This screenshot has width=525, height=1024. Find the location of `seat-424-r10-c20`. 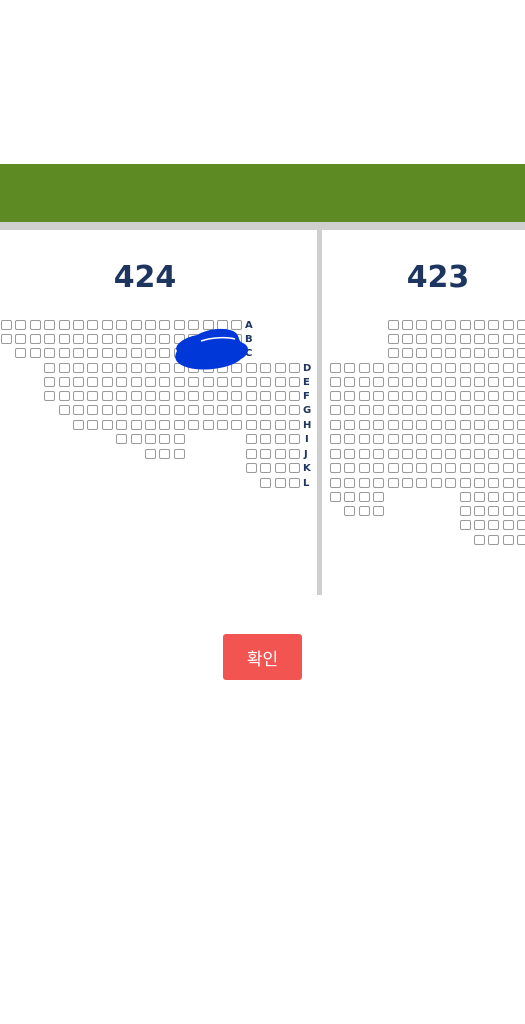

seat-424-r10-c20 is located at coordinates (280, 454).